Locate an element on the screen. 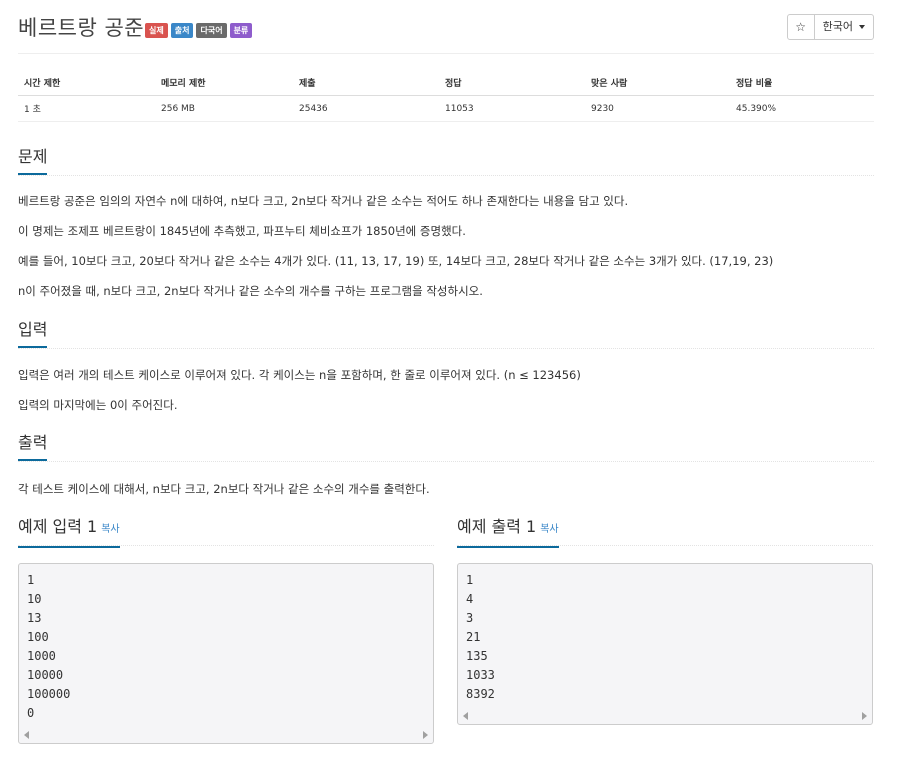 The image size is (917, 764). sample-output-section: 예제 출력 1 복사 1 4 3 21 135 1033 8392 is located at coordinates (665, 620).